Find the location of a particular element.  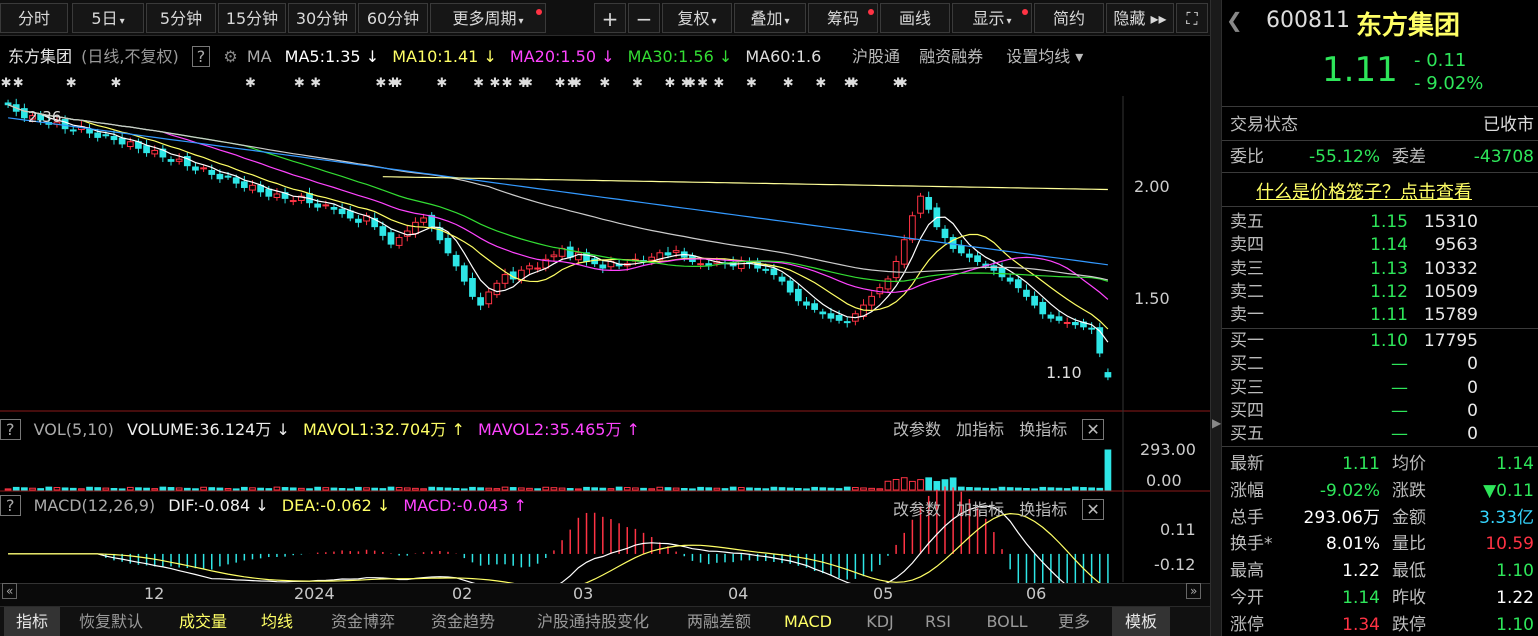

ask-level-row: 卖四 1.14 9563 is located at coordinates (1380, 245).